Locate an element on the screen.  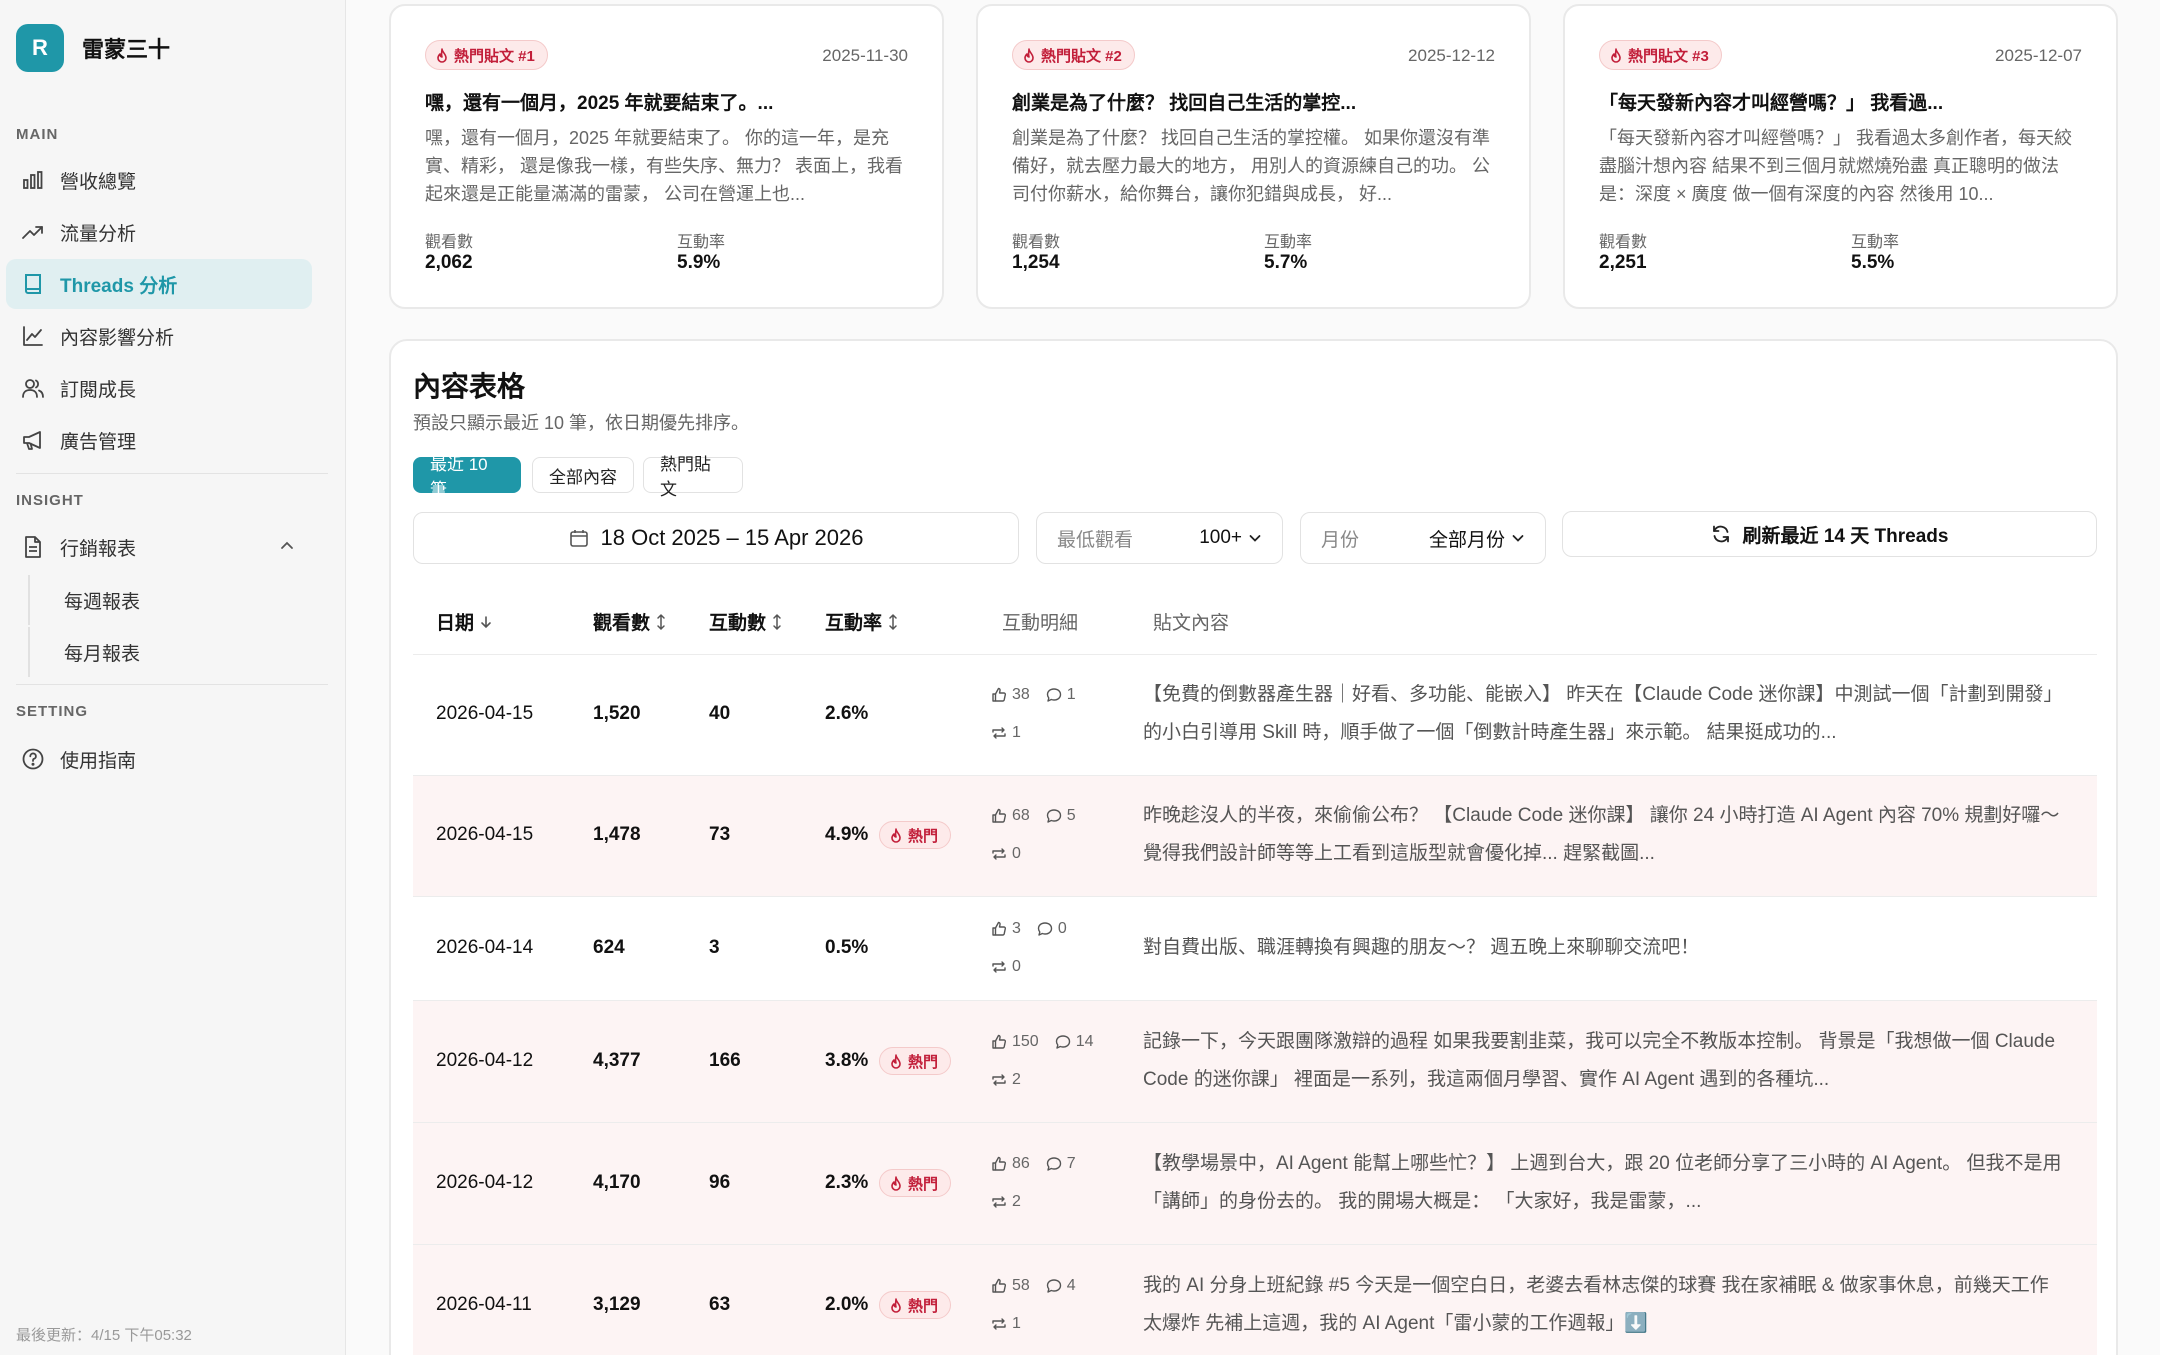
sidebar-item-content-impact: 內容影響分析 is located at coordinates (159, 336).